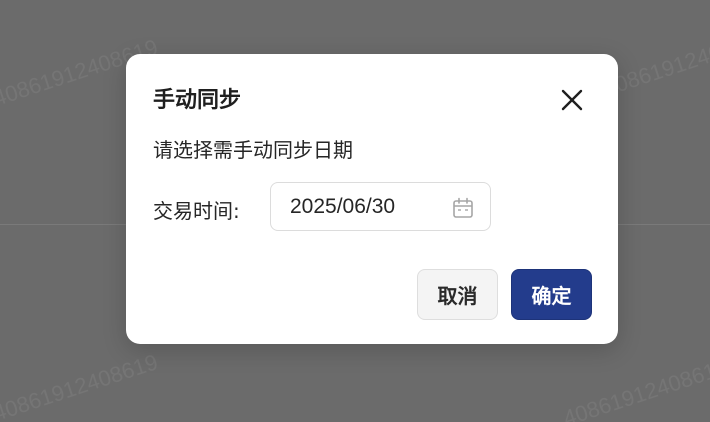  I want to click on trade-time-label: 交易时间:, so click(196, 211).